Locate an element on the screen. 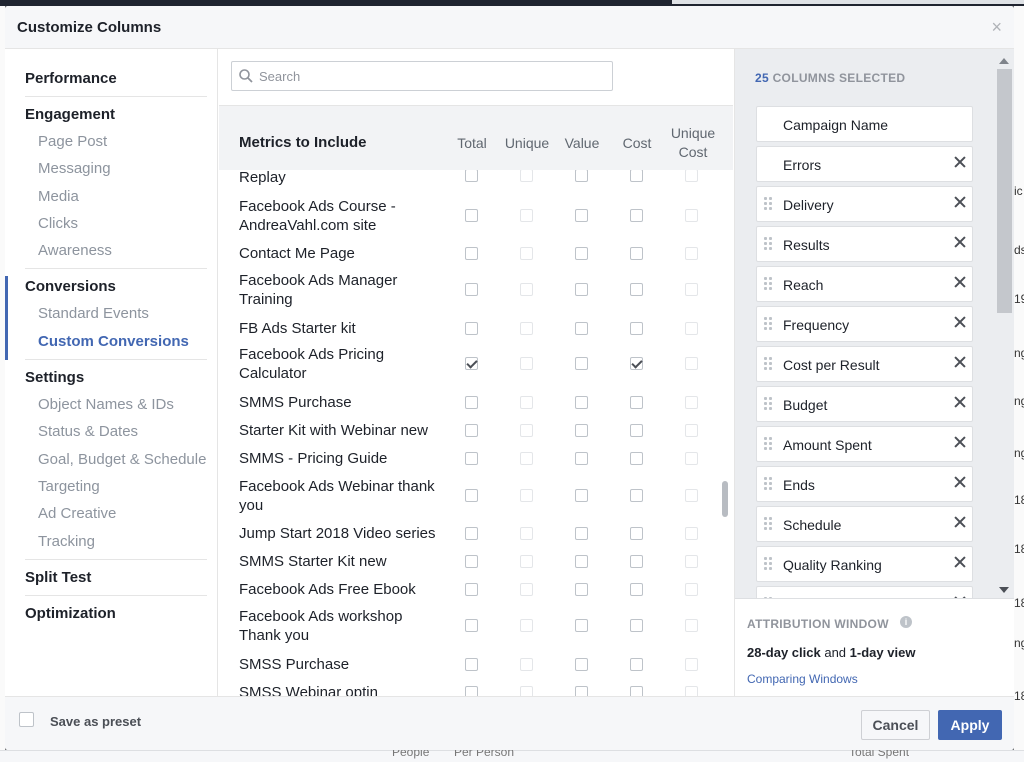 This screenshot has width=1024, height=762. selected-columns-scrollbar-thumb is located at coordinates (1004, 191).